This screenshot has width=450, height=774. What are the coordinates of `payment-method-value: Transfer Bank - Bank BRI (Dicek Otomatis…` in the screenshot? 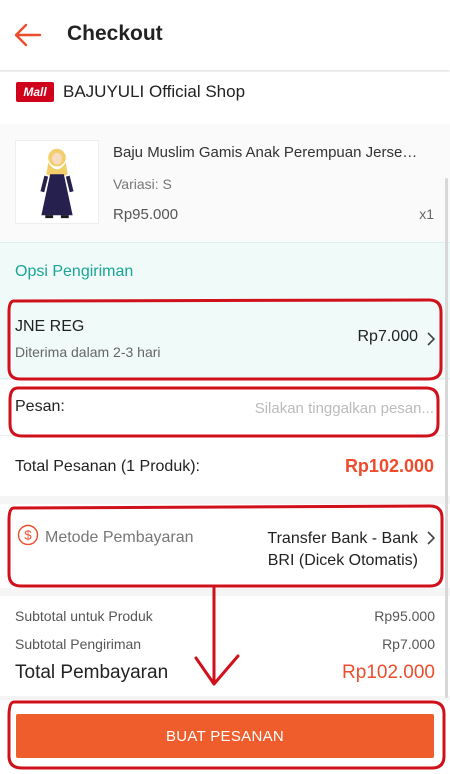 It's located at (318, 550).